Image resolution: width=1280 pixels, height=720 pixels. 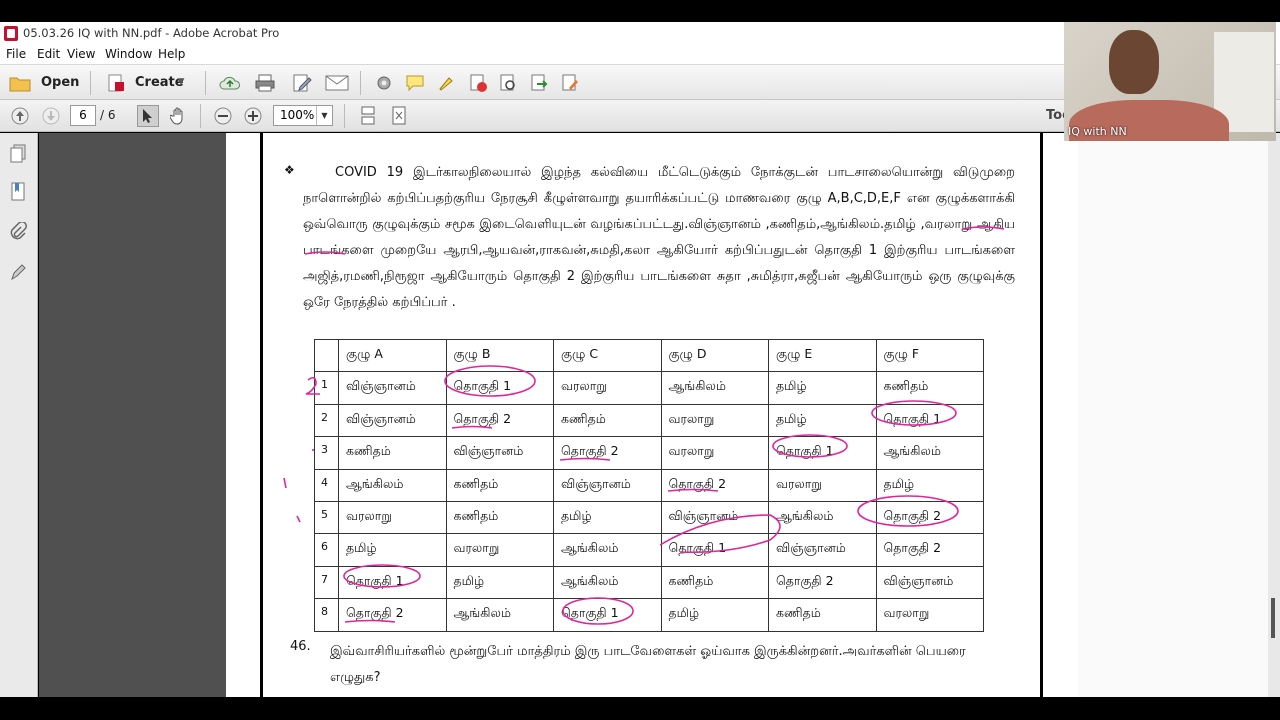 What do you see at coordinates (18, 232) in the screenshot?
I see `attachment-paperclip-icon` at bounding box center [18, 232].